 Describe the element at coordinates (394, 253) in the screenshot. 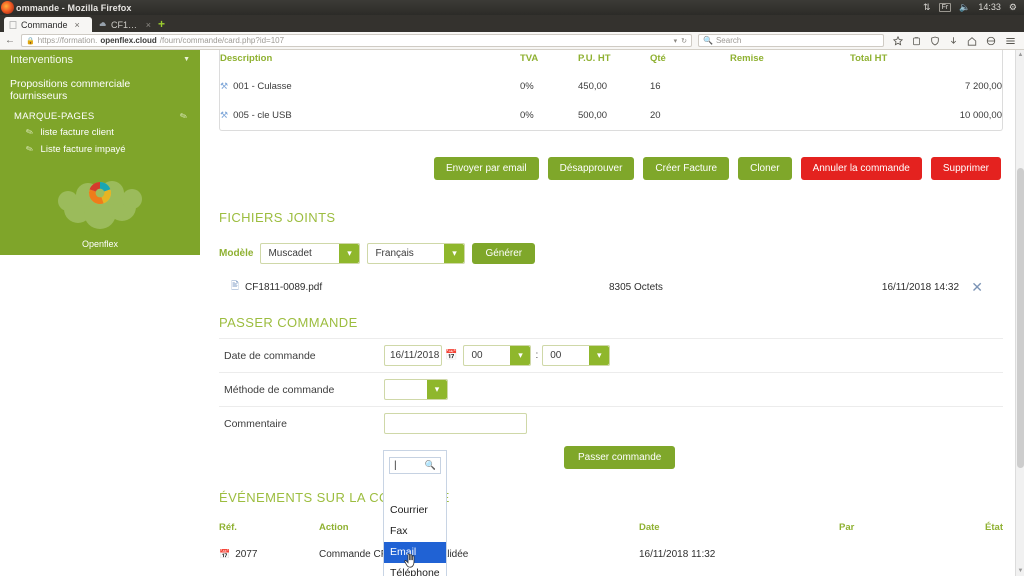

I see `language-select-value: Français` at that location.